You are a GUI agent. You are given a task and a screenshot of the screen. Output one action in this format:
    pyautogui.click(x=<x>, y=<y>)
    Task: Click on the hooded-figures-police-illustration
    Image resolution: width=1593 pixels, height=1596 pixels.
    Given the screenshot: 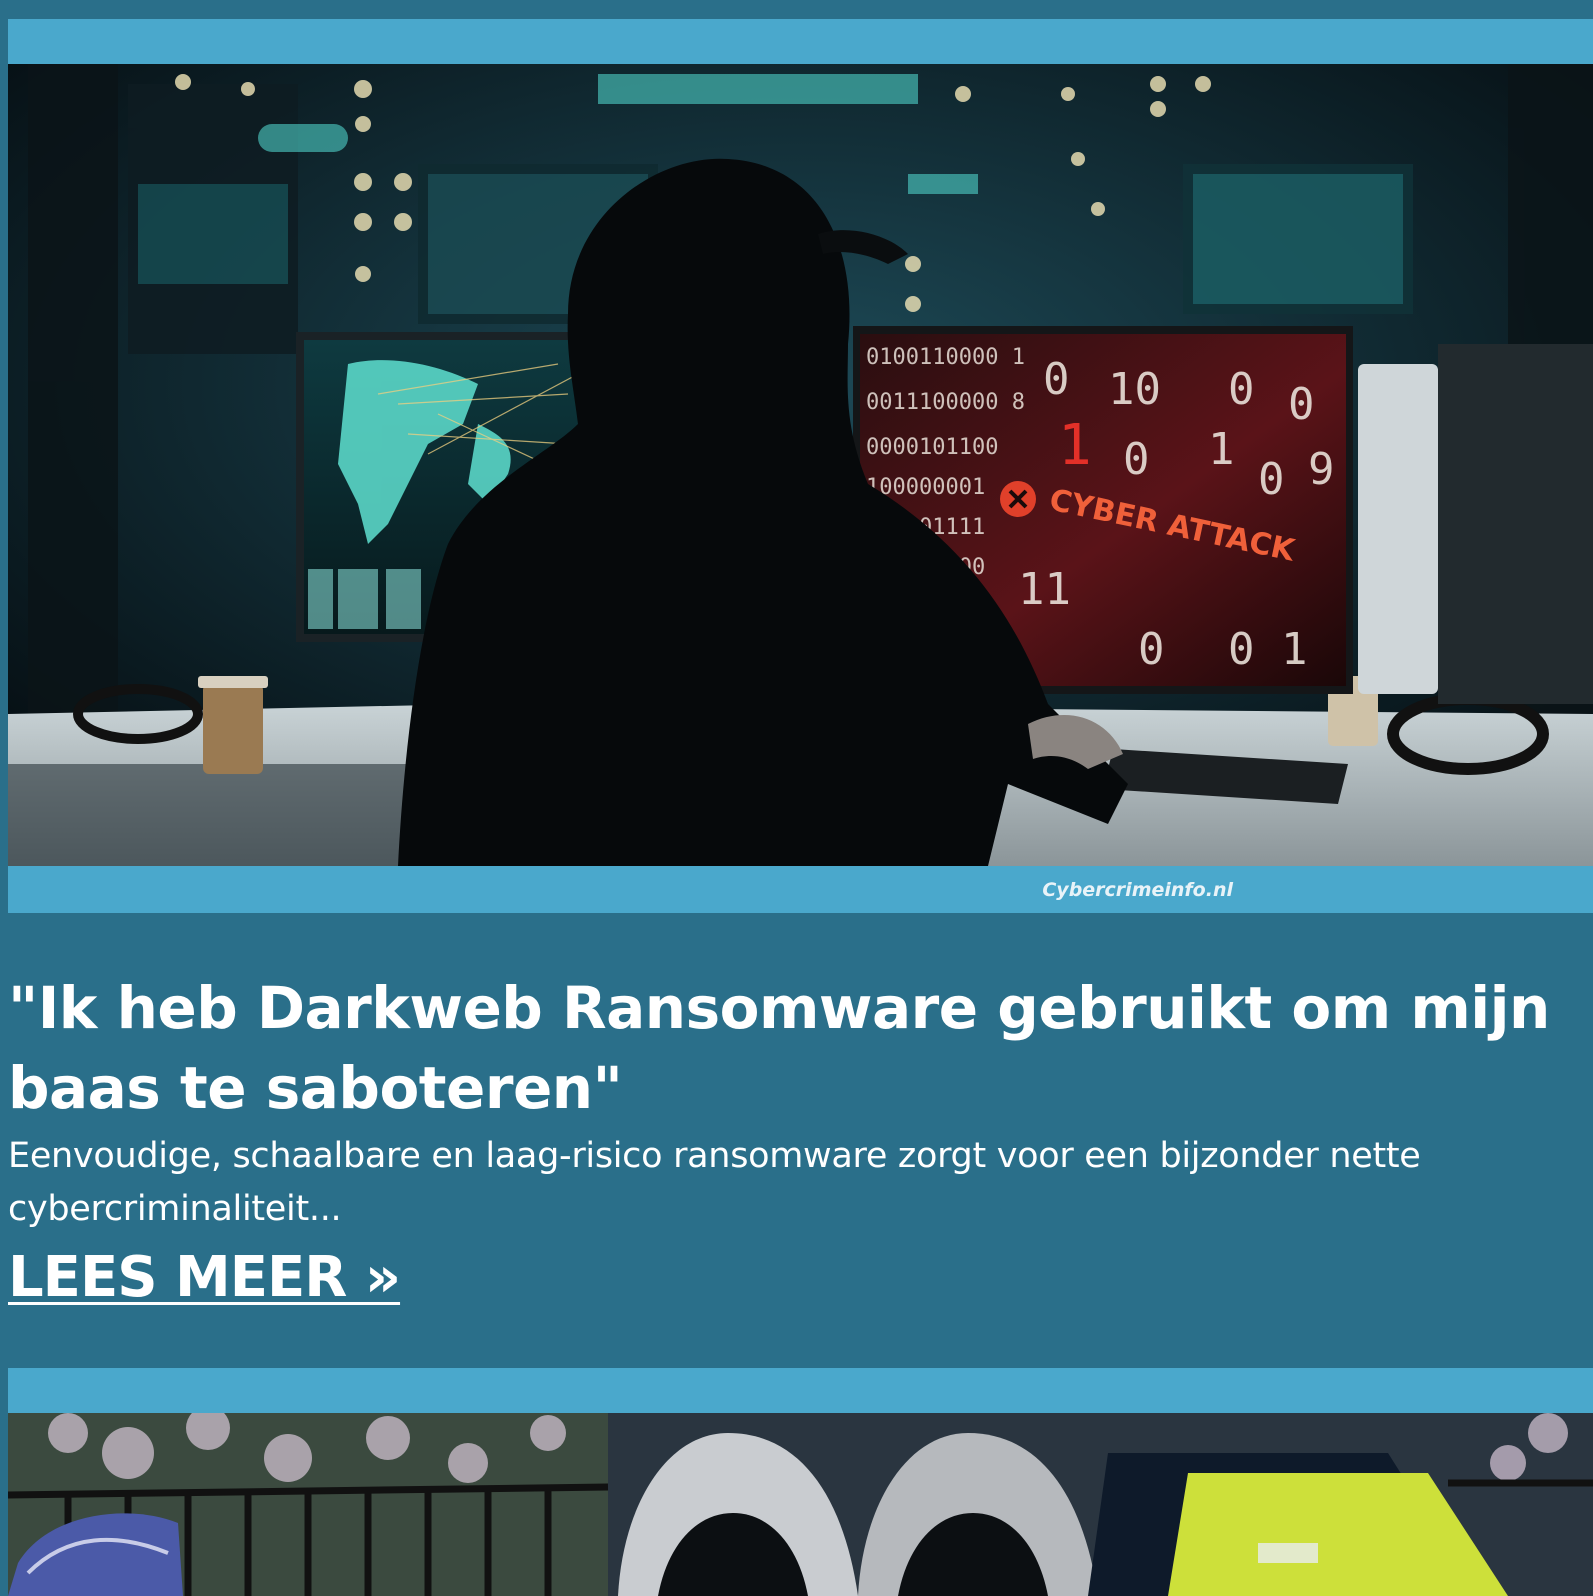 What is the action you would take?
    pyautogui.click(x=800, y=1504)
    